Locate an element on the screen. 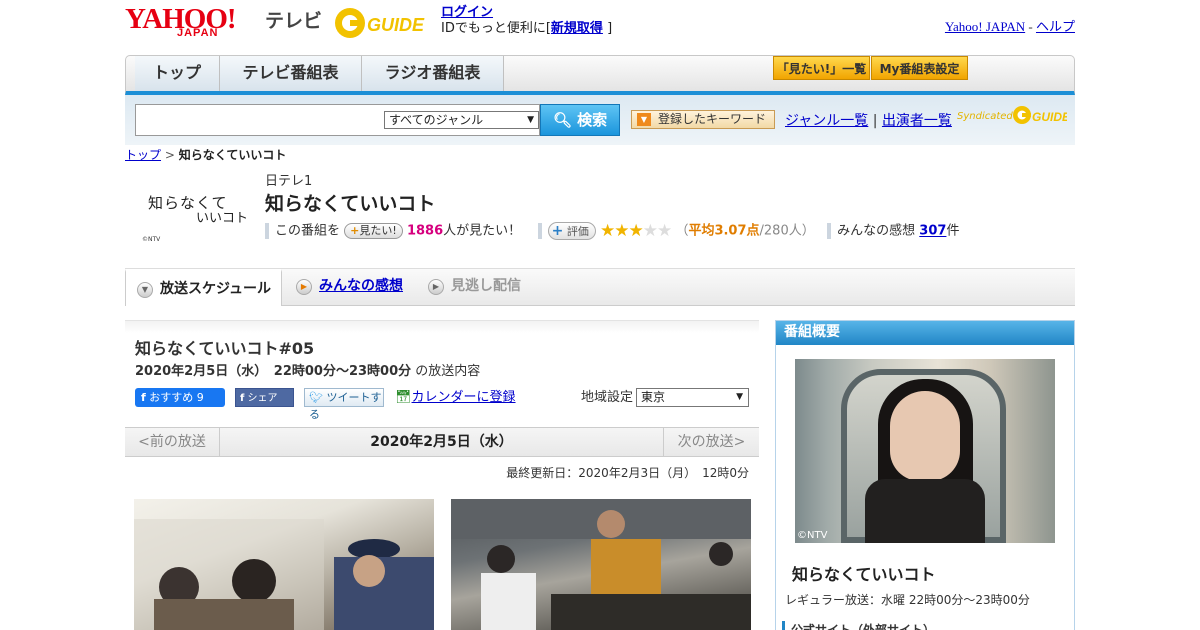 Image resolution: width=1200 pixels, height=630 pixels. facebook-share-label: シェア is located at coordinates (262, 398).